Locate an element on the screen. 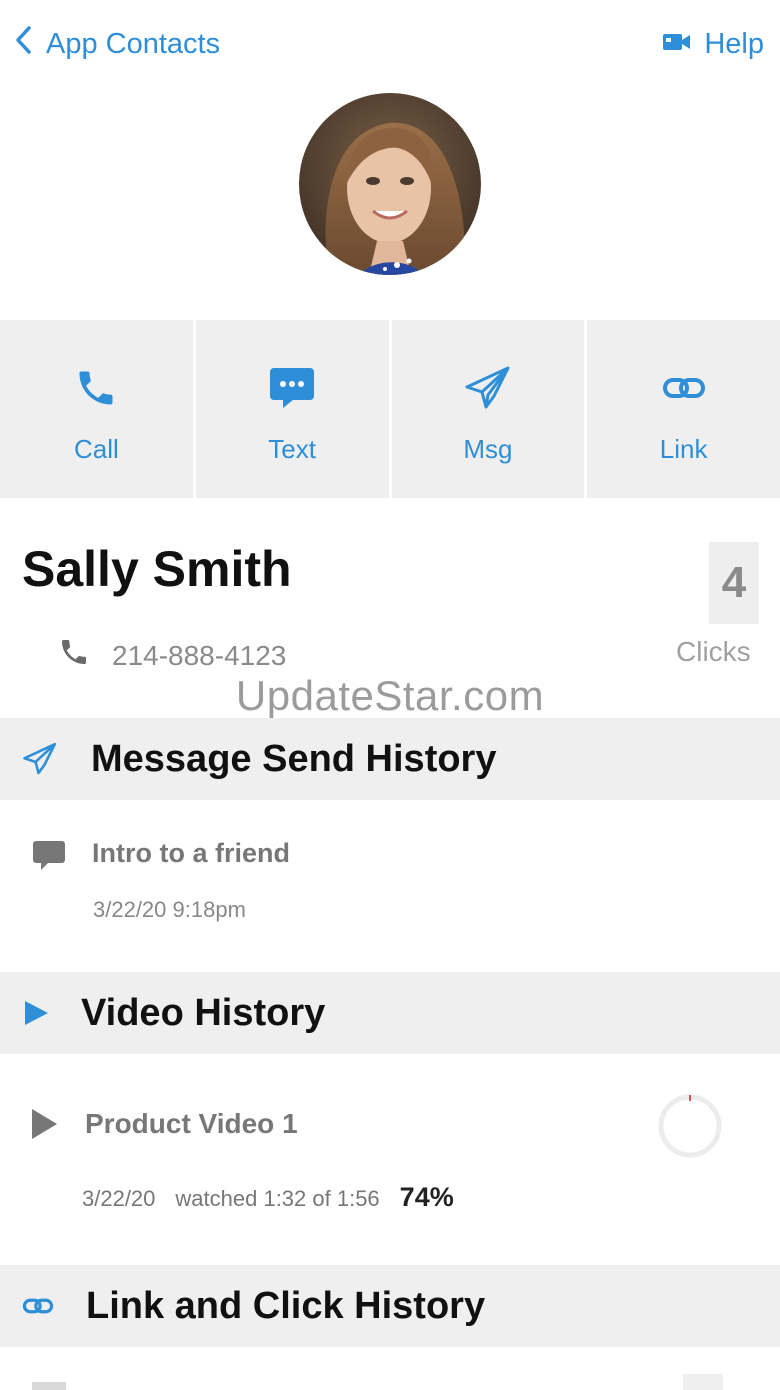 The image size is (780, 1390). contact-phone: 214-888-4123 is located at coordinates (172, 655).